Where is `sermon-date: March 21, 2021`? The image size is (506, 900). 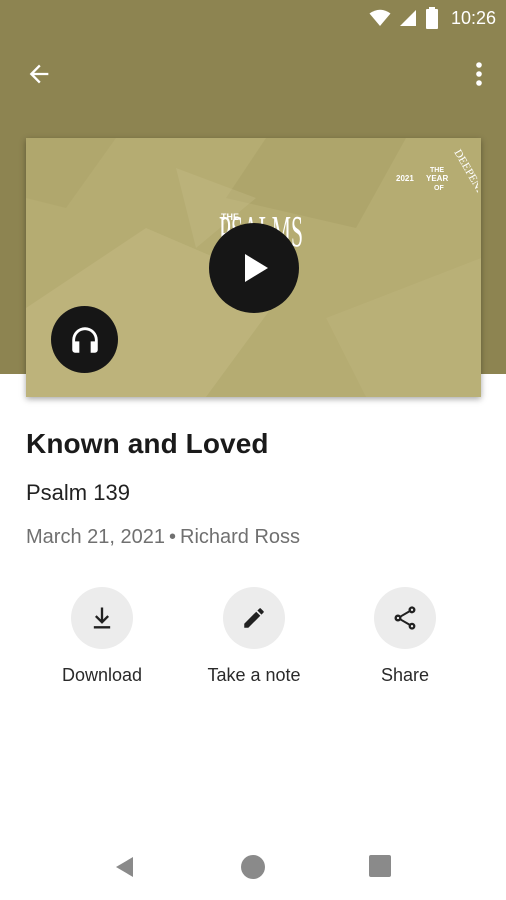
sermon-date: March 21, 2021 is located at coordinates (95, 537).